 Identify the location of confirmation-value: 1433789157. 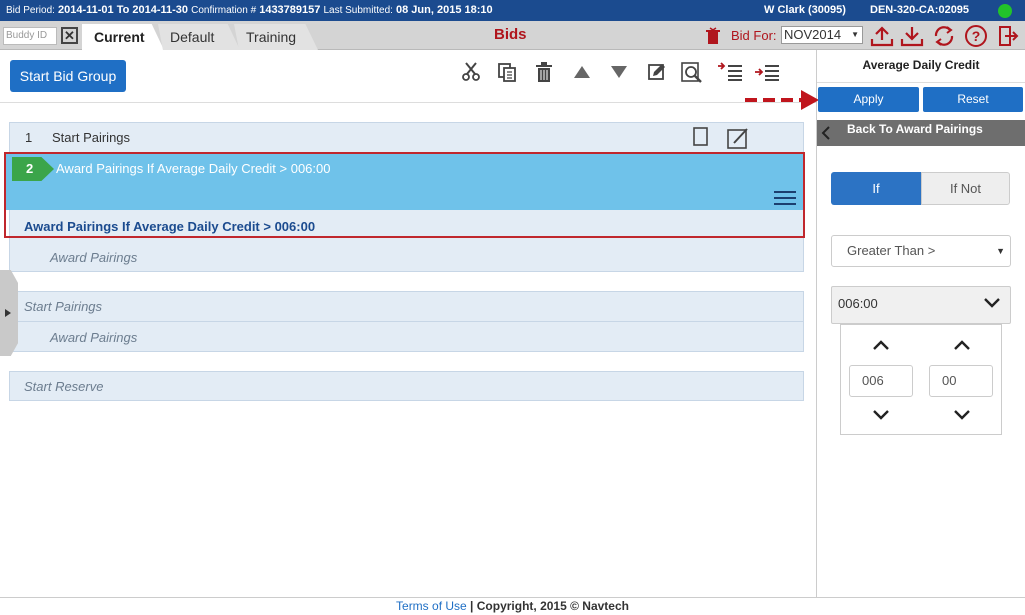
(290, 10).